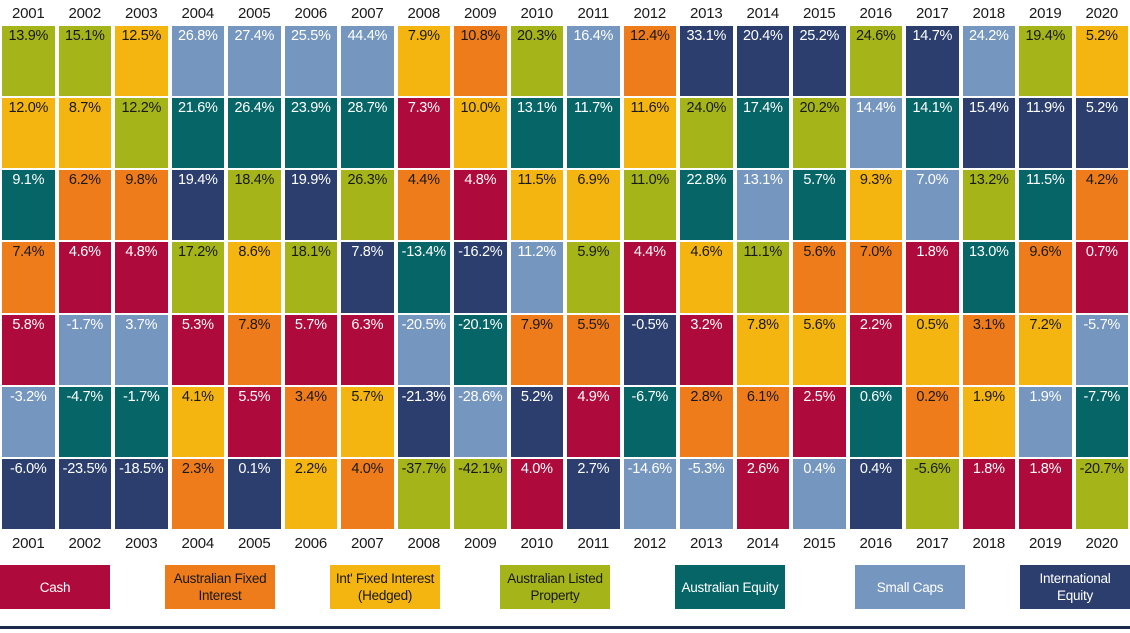 The image size is (1130, 633). What do you see at coordinates (254, 205) in the screenshot?
I see `heatmap-cell-2005-rank-3: 18.4%` at bounding box center [254, 205].